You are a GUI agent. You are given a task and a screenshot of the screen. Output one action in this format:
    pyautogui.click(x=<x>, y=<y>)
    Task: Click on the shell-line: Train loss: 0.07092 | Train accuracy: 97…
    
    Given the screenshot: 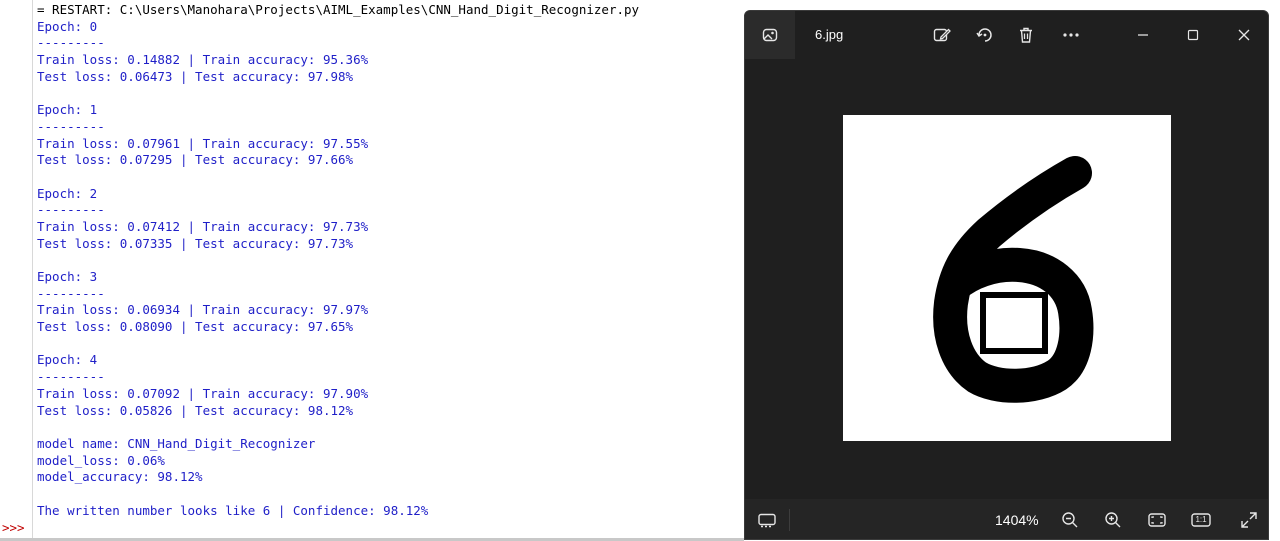 What is the action you would take?
    pyautogui.click(x=203, y=393)
    